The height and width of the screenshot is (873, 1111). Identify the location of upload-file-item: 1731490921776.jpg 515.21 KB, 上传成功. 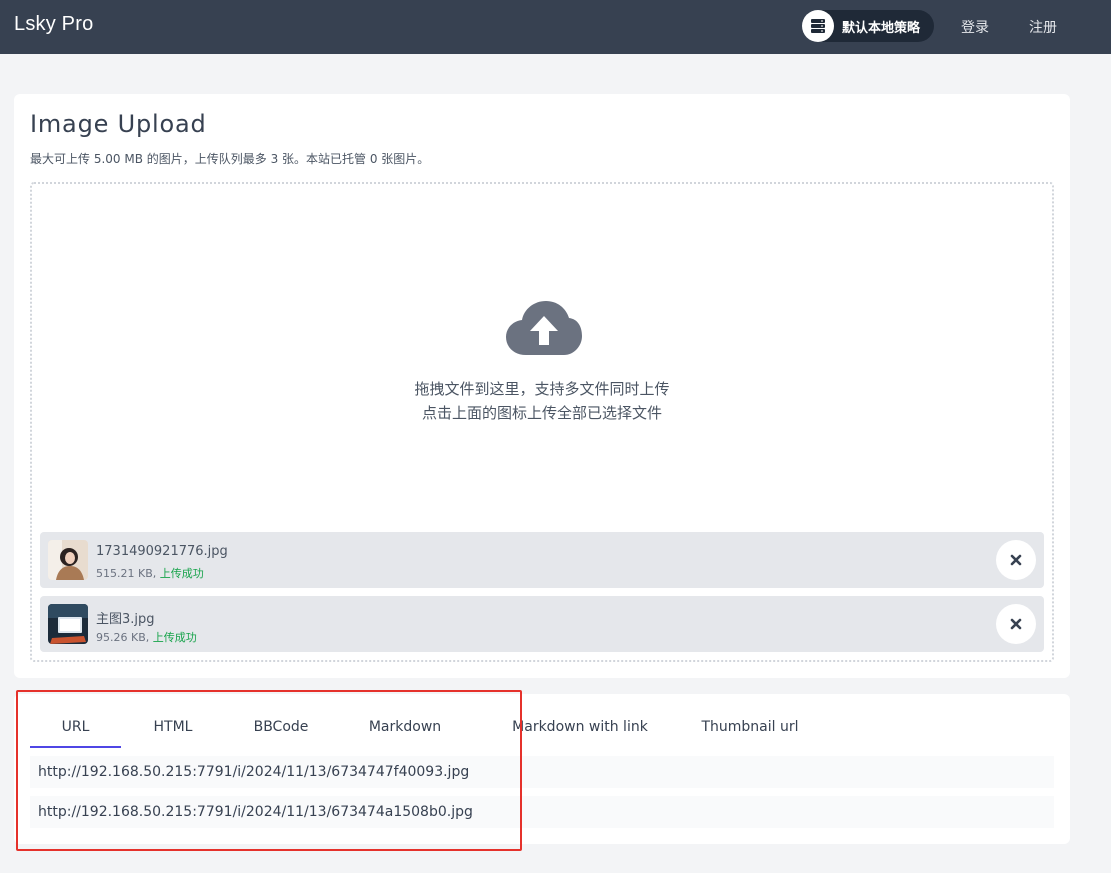
(542, 560).